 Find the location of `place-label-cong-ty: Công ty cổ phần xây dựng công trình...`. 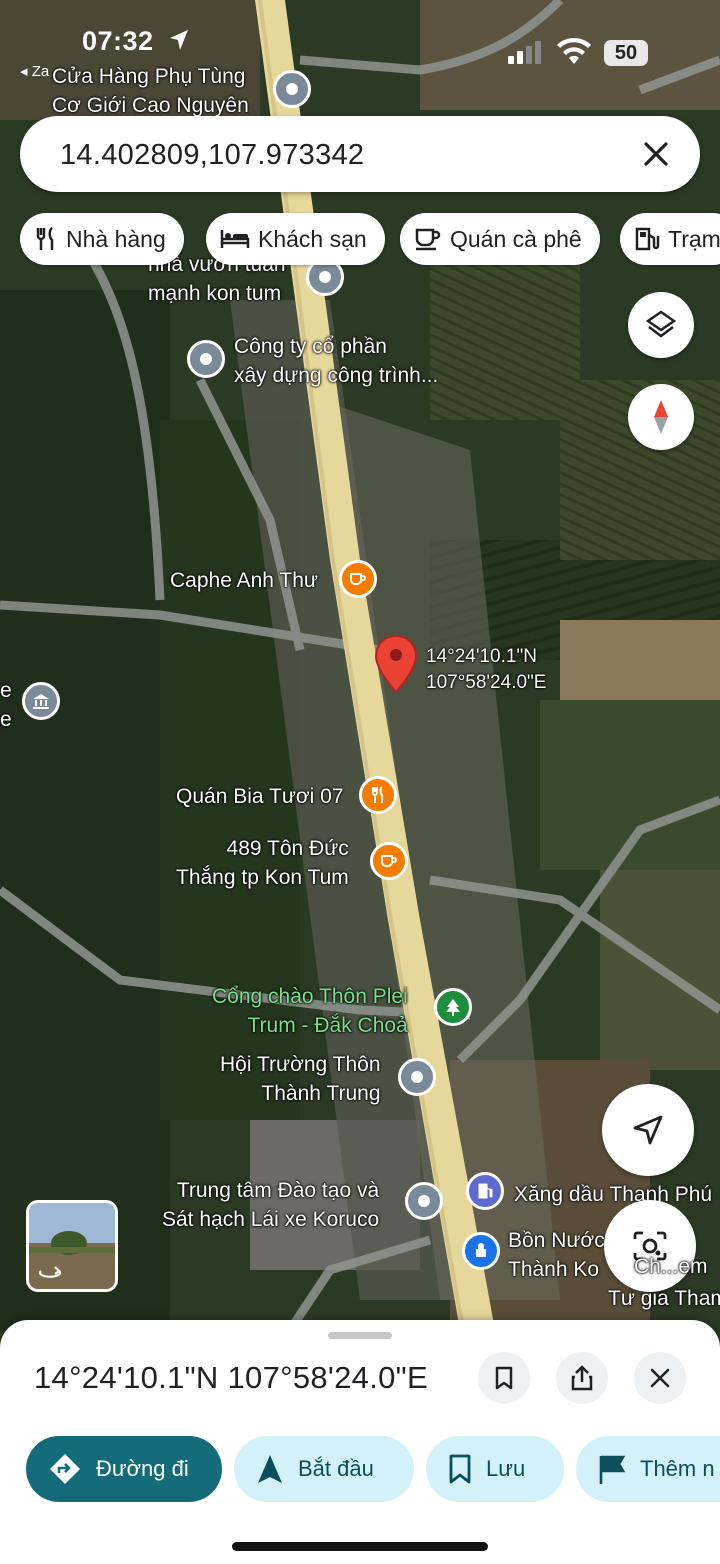

place-label-cong-ty: Công ty cổ phần xây dựng công trình... is located at coordinates (336, 361).